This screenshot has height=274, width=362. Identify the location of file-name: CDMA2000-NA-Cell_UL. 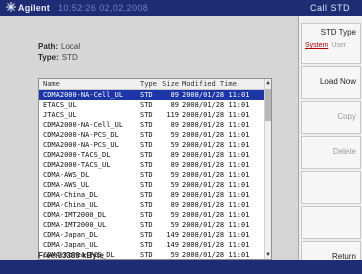
(83, 95).